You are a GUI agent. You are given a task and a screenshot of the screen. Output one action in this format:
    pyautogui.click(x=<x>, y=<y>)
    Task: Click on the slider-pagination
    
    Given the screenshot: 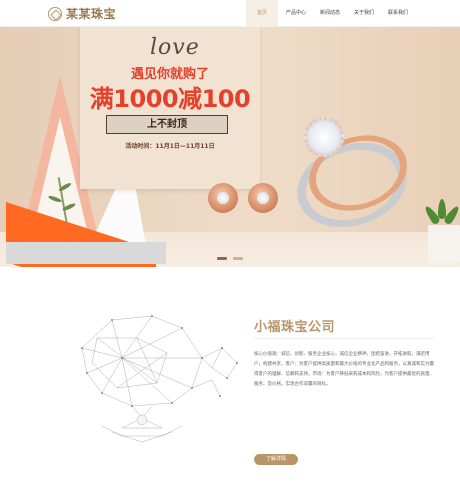 What is the action you would take?
    pyautogui.click(x=230, y=258)
    